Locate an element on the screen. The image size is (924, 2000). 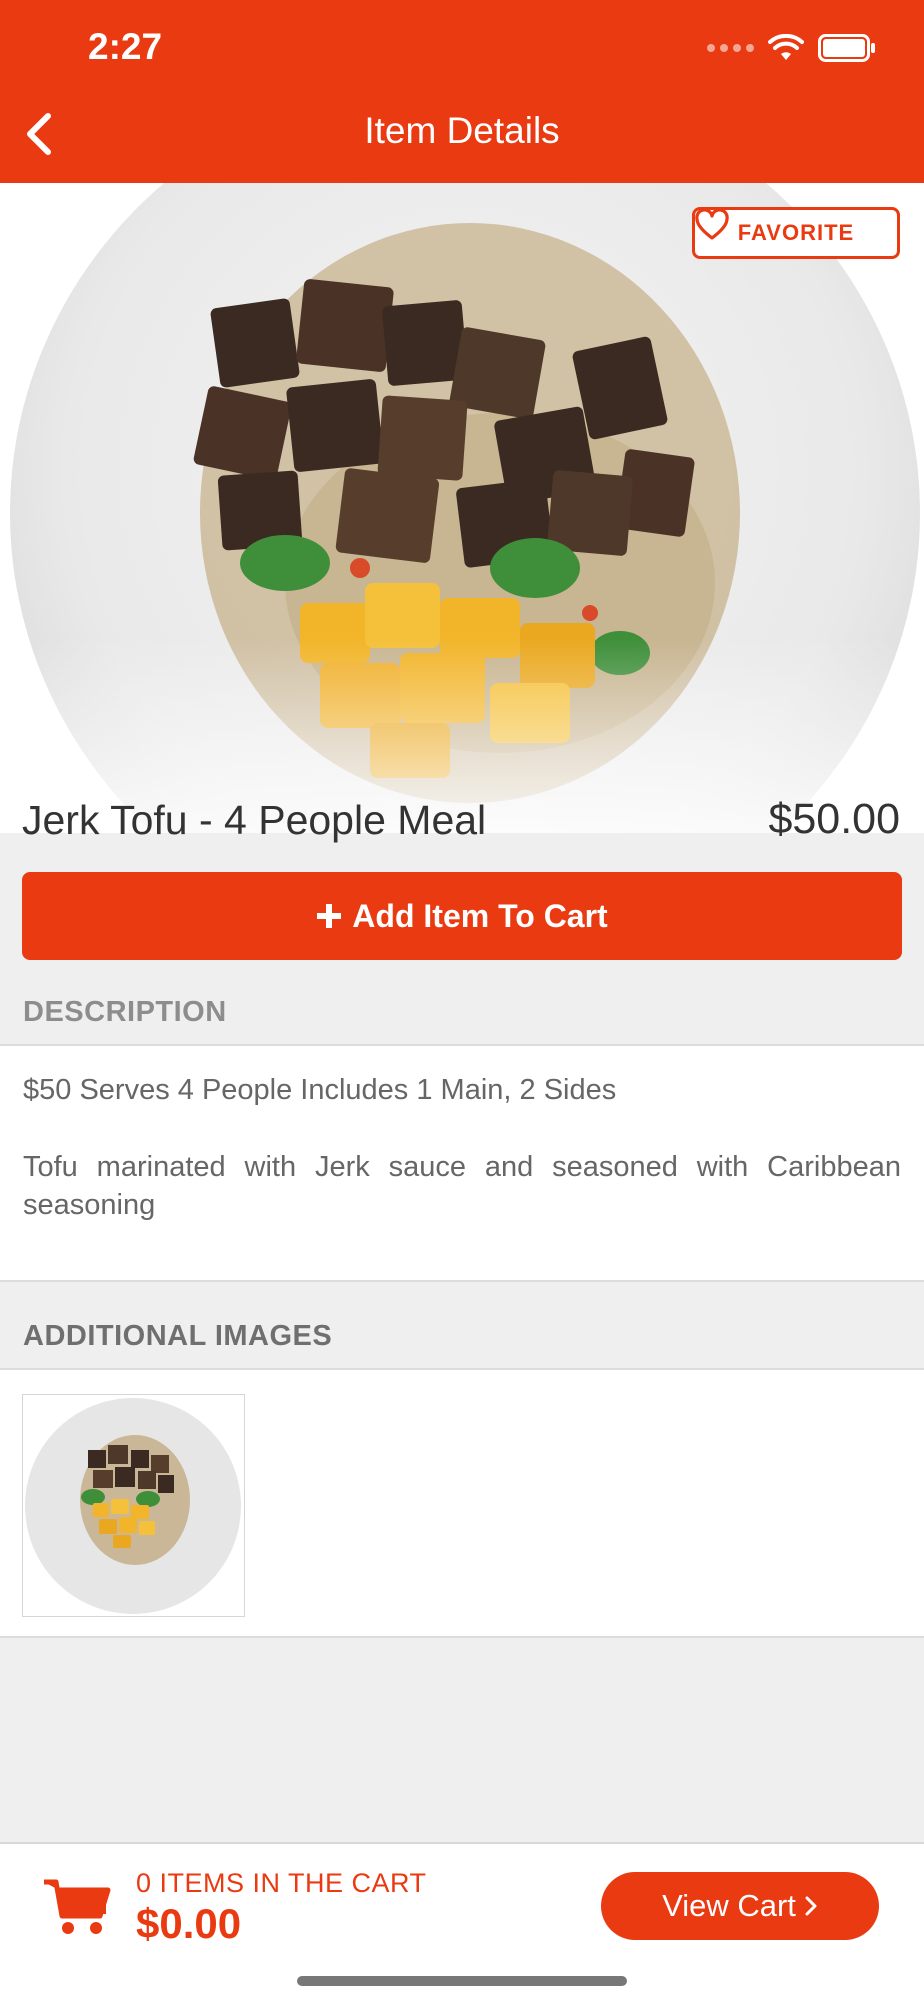
status-time: 2:27 is located at coordinates (125, 46).